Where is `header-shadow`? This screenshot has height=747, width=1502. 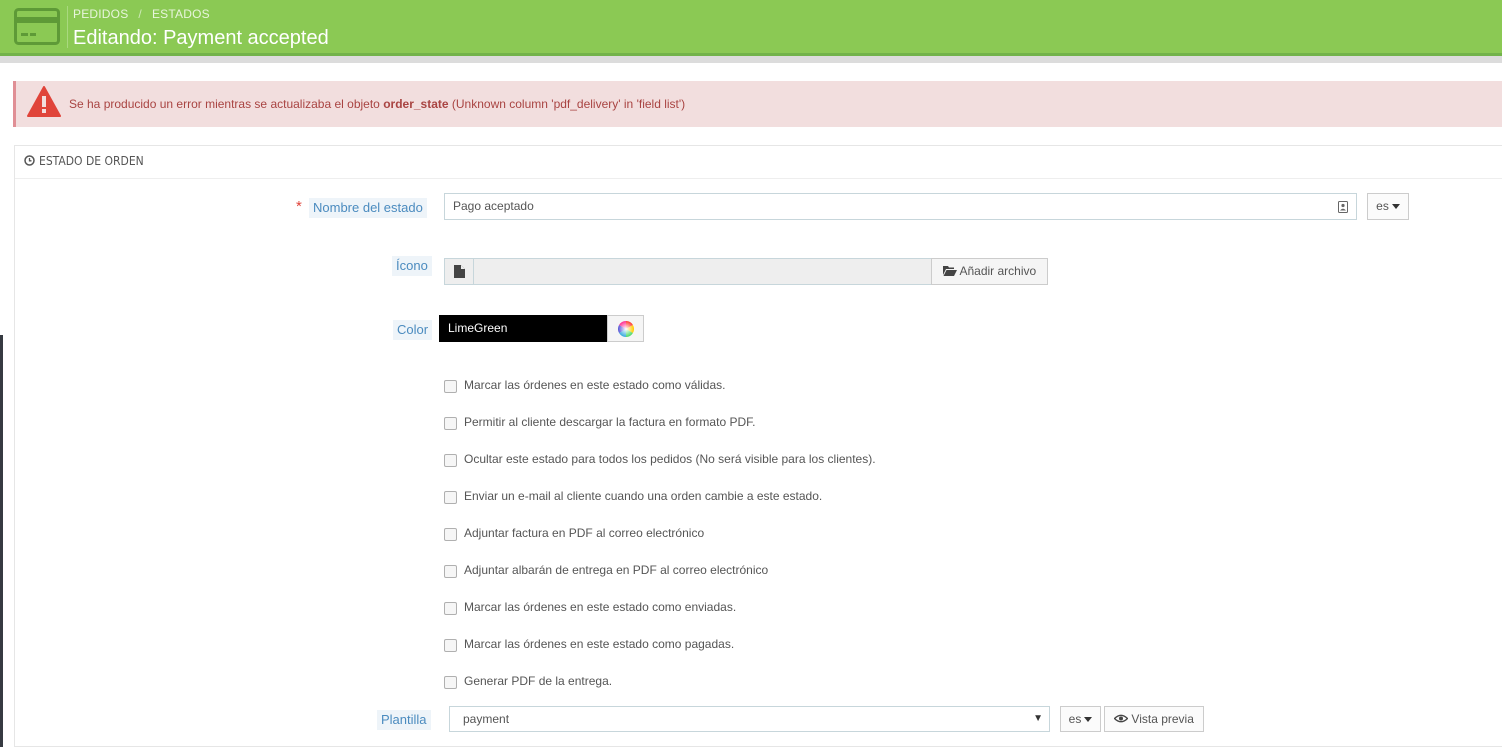
header-shadow is located at coordinates (751, 59).